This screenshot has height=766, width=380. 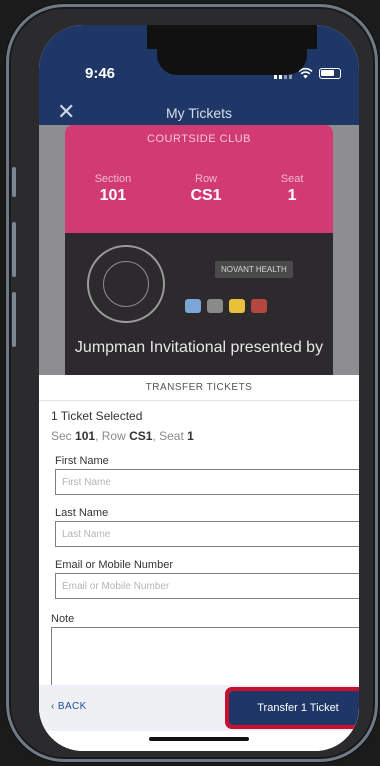 I want to click on seat-value-inline: 1, so click(x=190, y=436).